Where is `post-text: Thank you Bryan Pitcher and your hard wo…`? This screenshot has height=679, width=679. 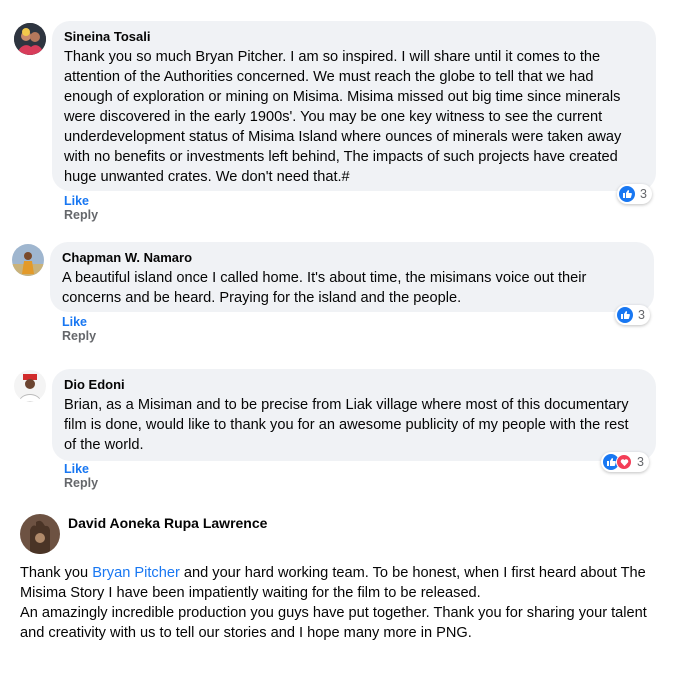 post-text: Thank you Bryan Pitcher and your hard wo… is located at coordinates (345, 603).